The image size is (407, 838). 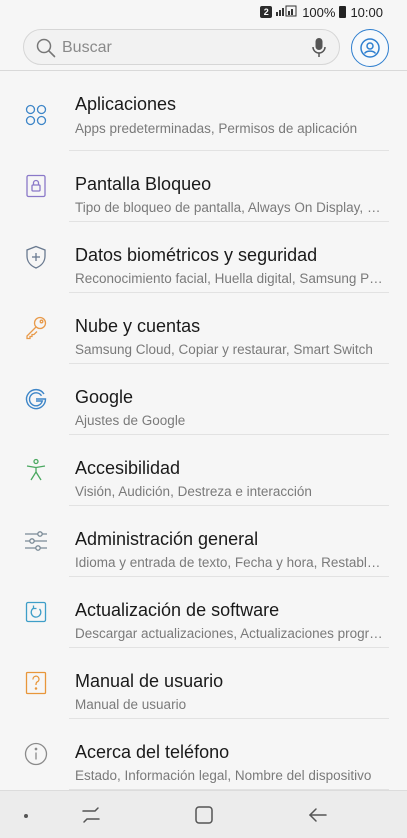 What do you see at coordinates (152, 752) in the screenshot?
I see `settings-item-title: Acerca del teléfono` at bounding box center [152, 752].